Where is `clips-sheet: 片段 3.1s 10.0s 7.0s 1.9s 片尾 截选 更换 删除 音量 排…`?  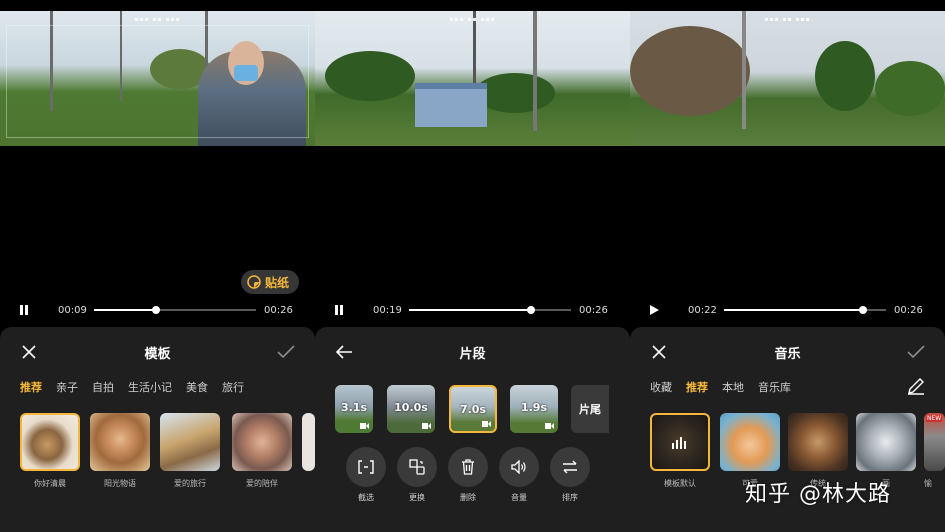
clips-sheet: 片段 3.1s 10.0s 7.0s 1.9s 片尾 截选 更换 删除 音量 排… is located at coordinates (472, 429).